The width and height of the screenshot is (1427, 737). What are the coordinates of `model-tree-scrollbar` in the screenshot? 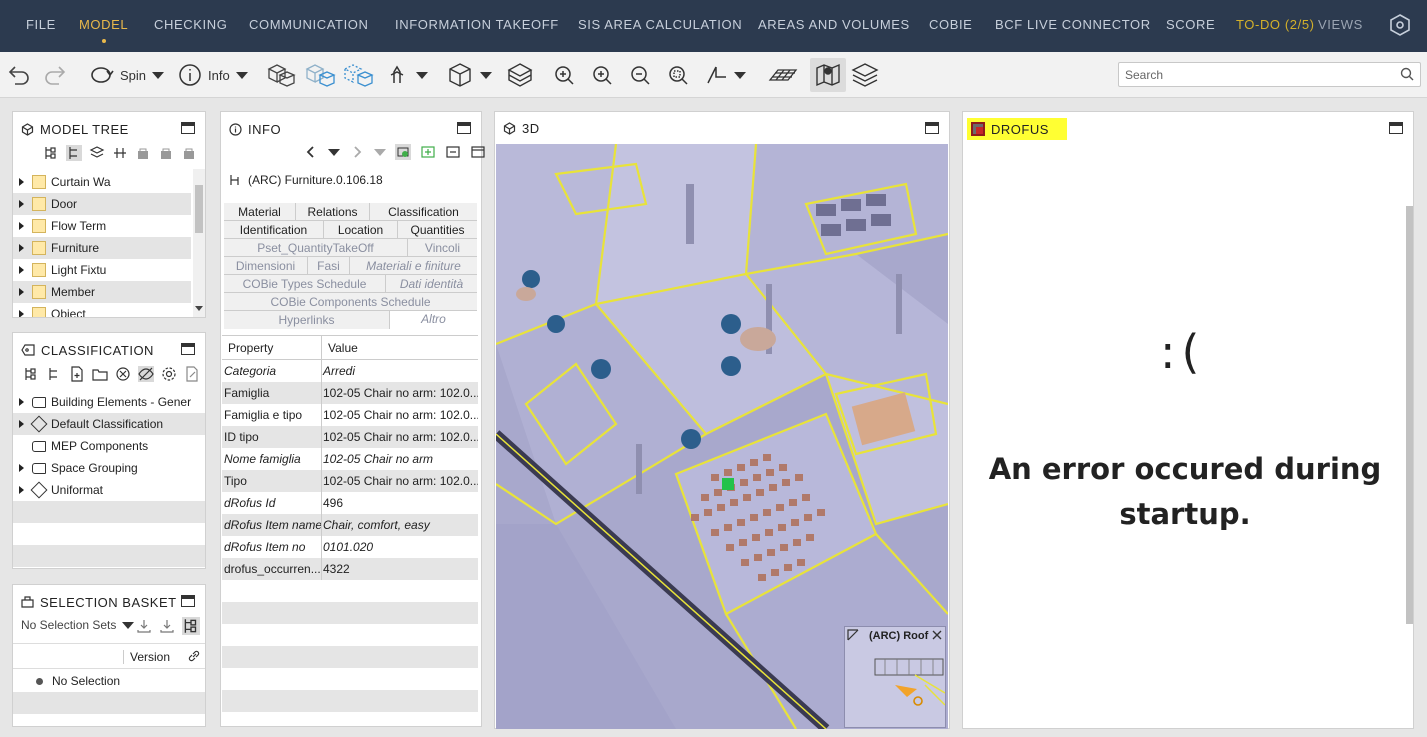 It's located at (199, 243).